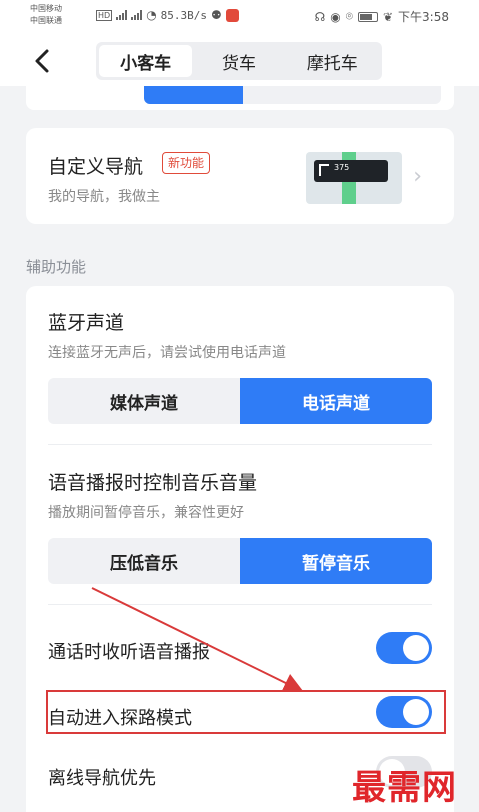 This screenshot has height=812, width=479. What do you see at coordinates (184, 15) in the screenshot?
I see `net-speed: 85.3B/s` at bounding box center [184, 15].